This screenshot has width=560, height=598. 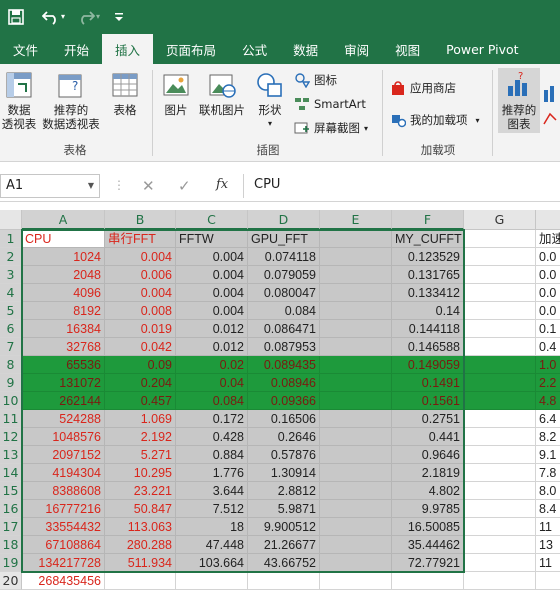 What do you see at coordinates (11, 347) in the screenshot?
I see `row-header: 7` at bounding box center [11, 347].